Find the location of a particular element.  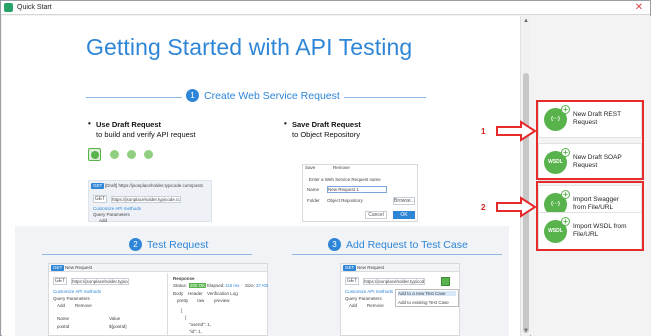

title-bar: Quick Start ✕ is located at coordinates (325, 8).